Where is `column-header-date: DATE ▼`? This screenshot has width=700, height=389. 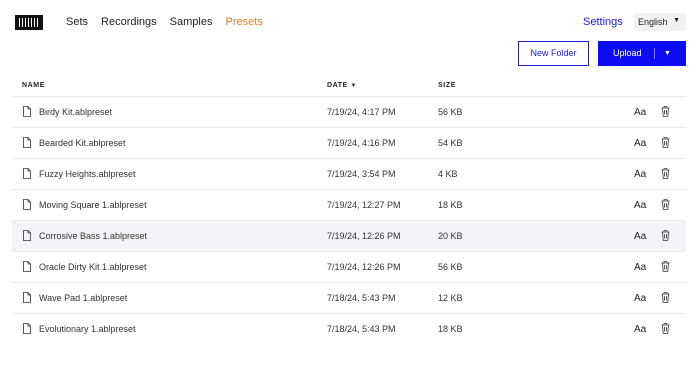 column-header-date: DATE ▼ is located at coordinates (342, 85).